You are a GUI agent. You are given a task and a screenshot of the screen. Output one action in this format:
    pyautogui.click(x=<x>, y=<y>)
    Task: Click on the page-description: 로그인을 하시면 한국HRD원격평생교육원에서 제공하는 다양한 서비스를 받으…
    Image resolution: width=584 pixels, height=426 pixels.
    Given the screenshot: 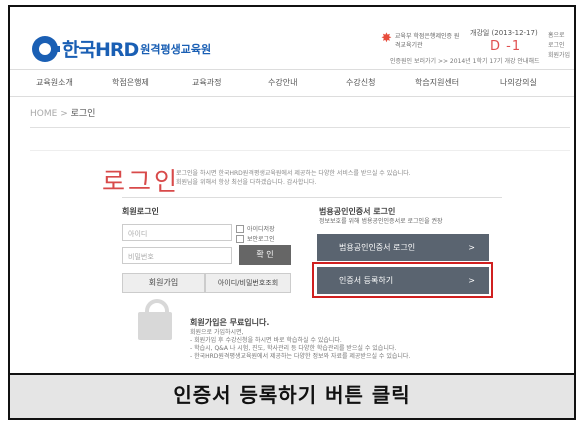 What is the action you would take?
    pyautogui.click(x=293, y=178)
    